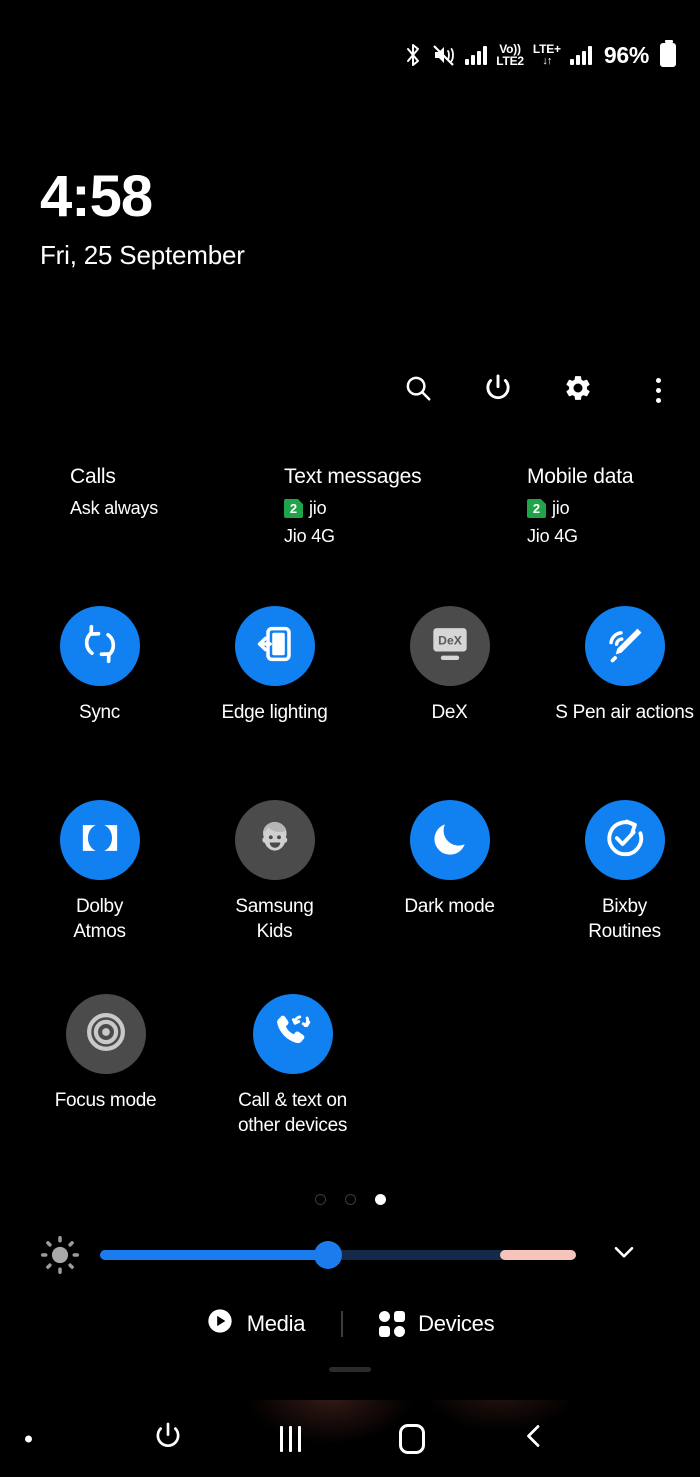  I want to click on tile-edge-lighting: Edge lighting, so click(274, 703).